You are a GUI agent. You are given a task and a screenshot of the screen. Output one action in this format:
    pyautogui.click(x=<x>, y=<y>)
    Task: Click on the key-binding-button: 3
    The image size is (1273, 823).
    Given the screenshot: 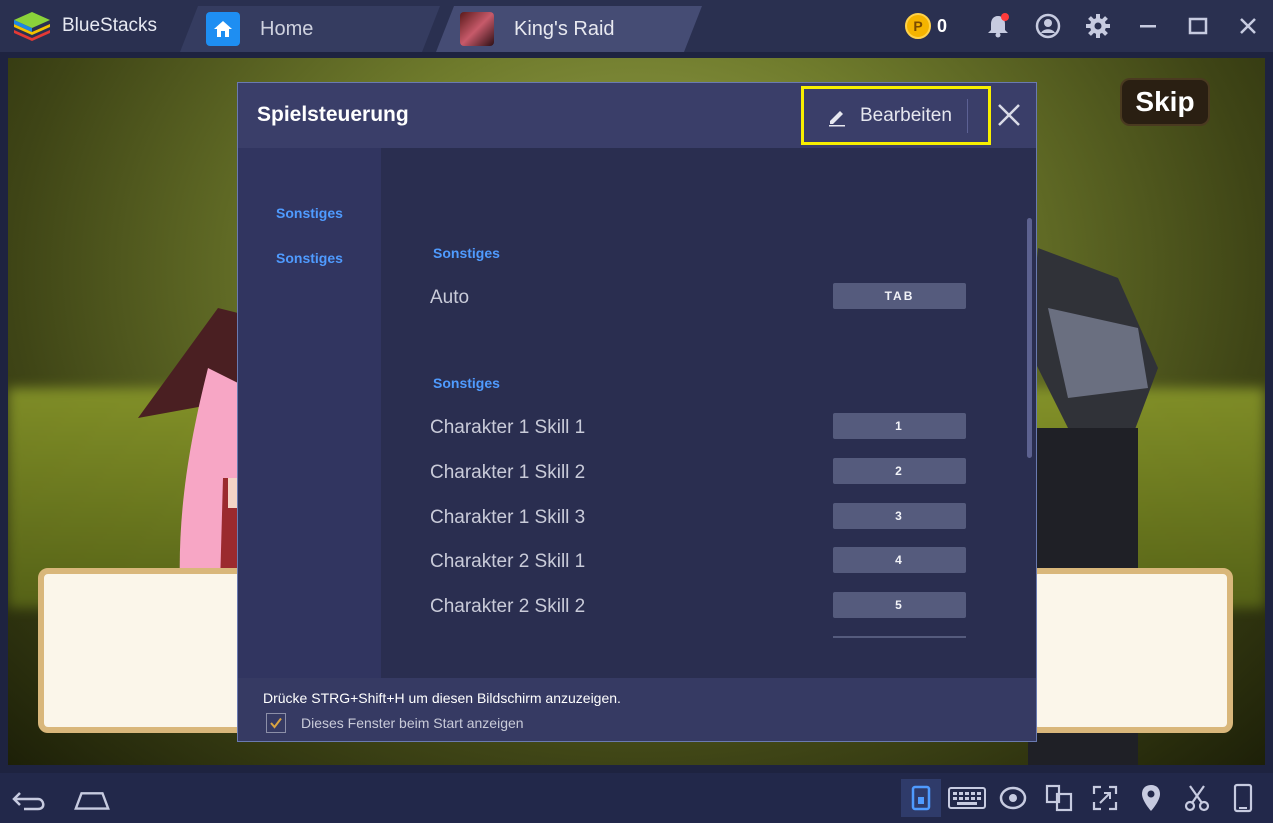 What is the action you would take?
    pyautogui.click(x=899, y=516)
    